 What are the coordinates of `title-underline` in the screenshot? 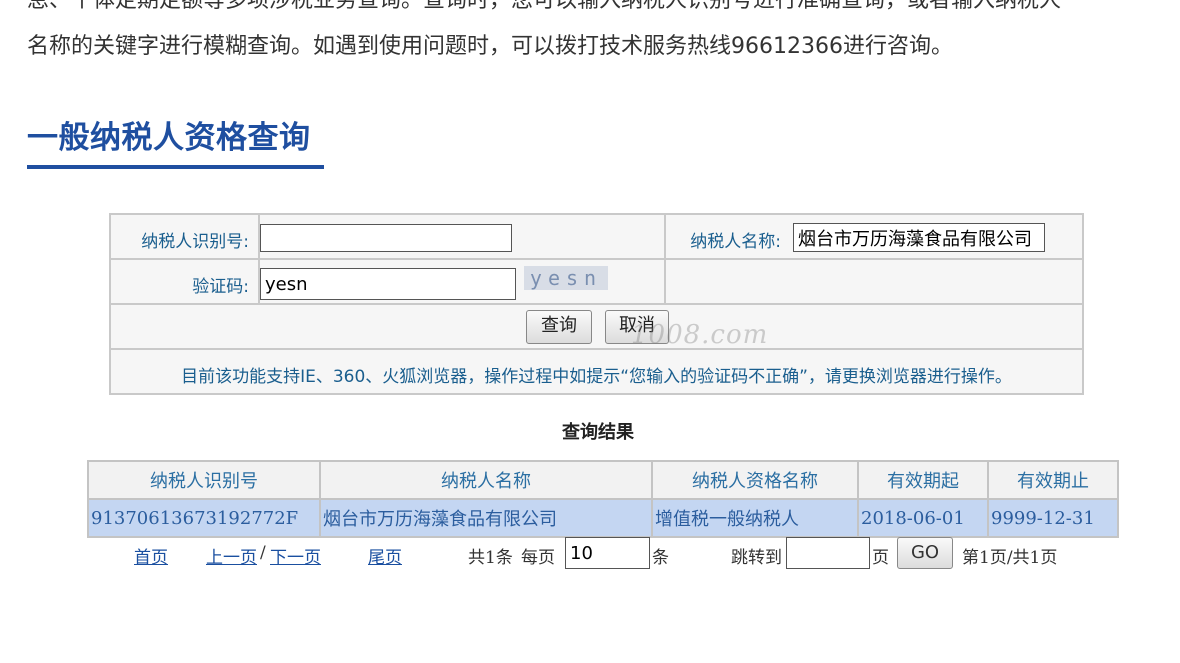 It's located at (175, 167).